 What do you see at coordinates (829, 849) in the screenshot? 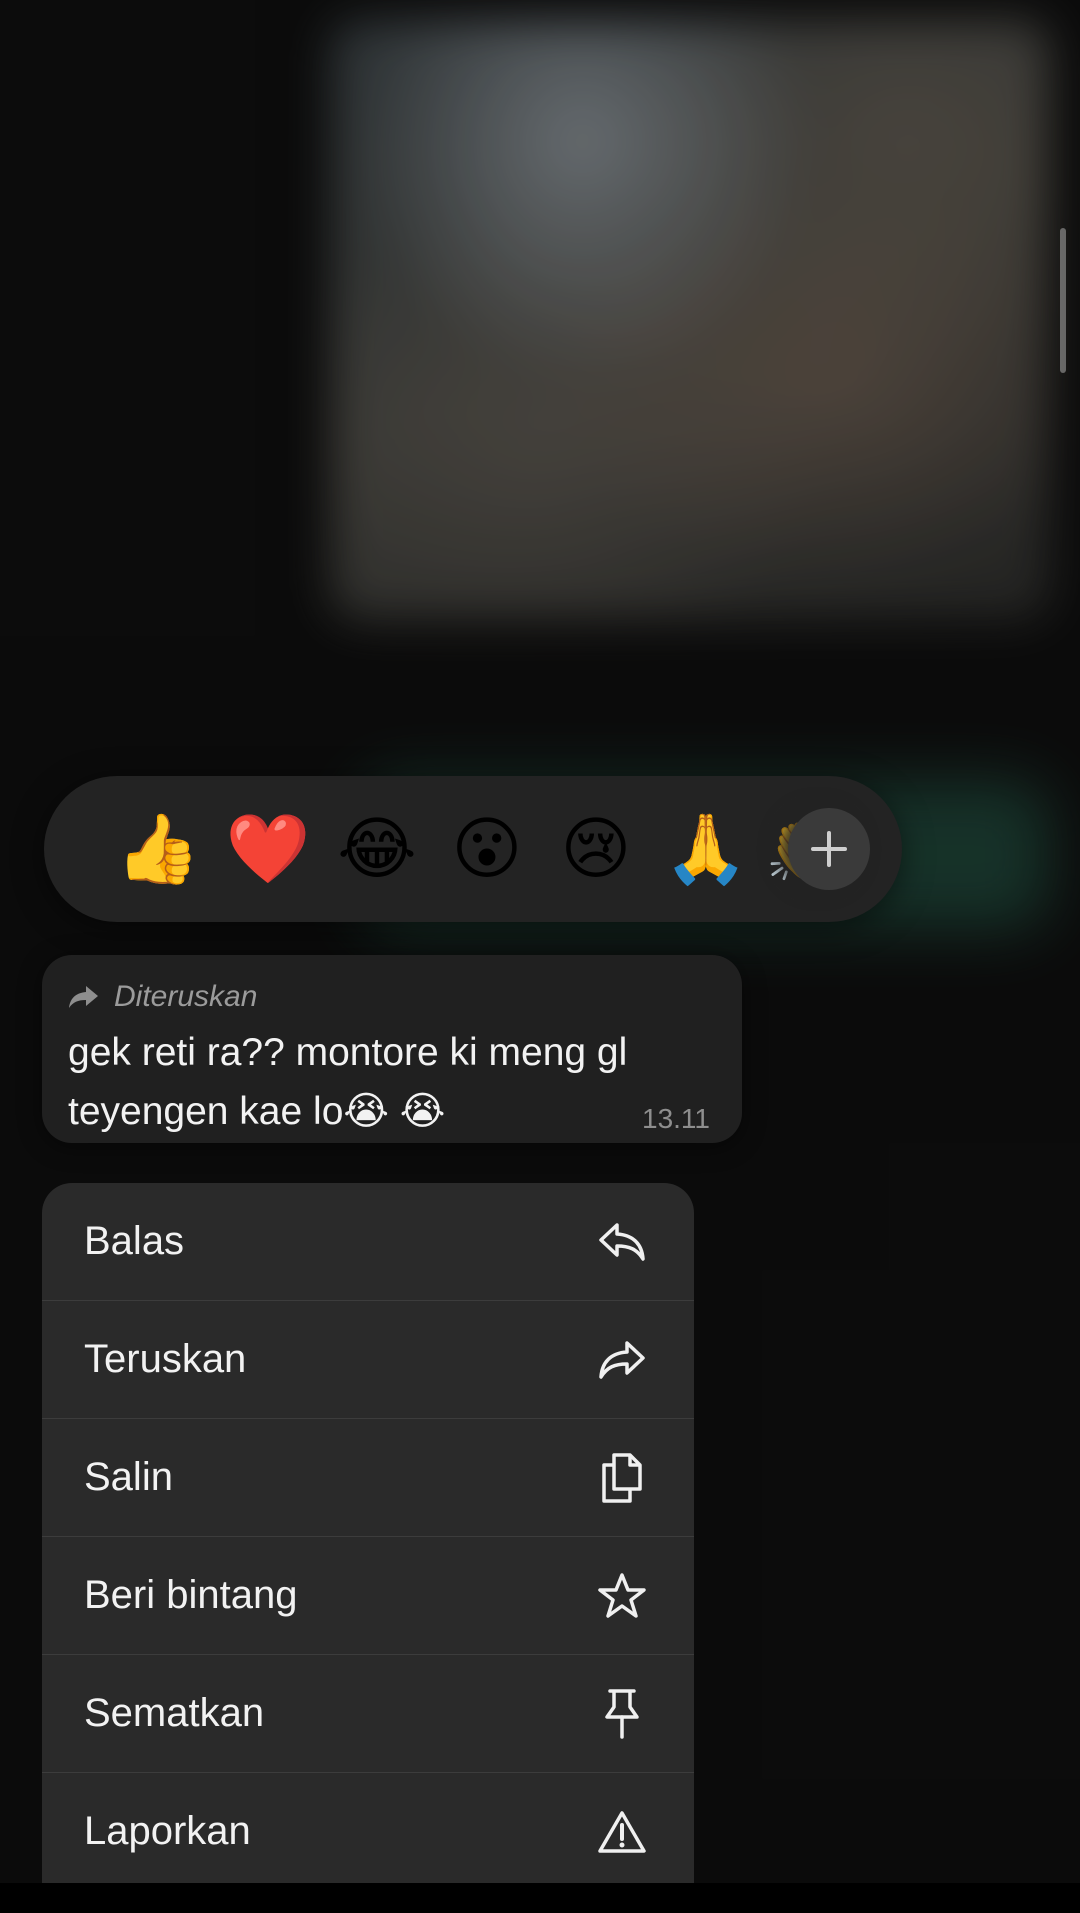
I see `more-reactions-button` at bounding box center [829, 849].